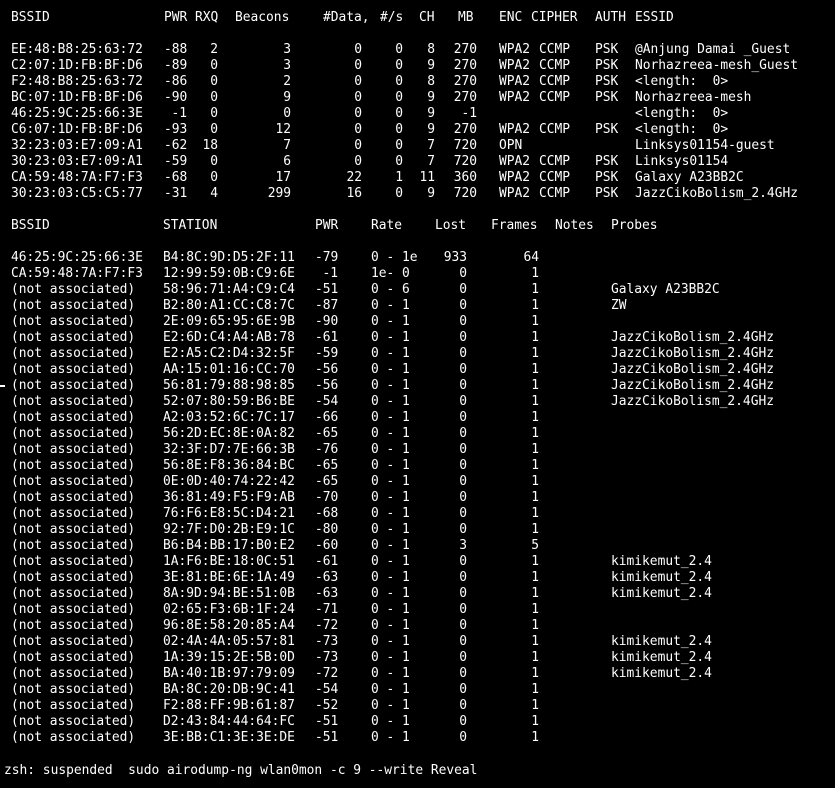  I want to click on ap-cell-bssid: BC:07:1D:FB:BF:D6, so click(77, 97).